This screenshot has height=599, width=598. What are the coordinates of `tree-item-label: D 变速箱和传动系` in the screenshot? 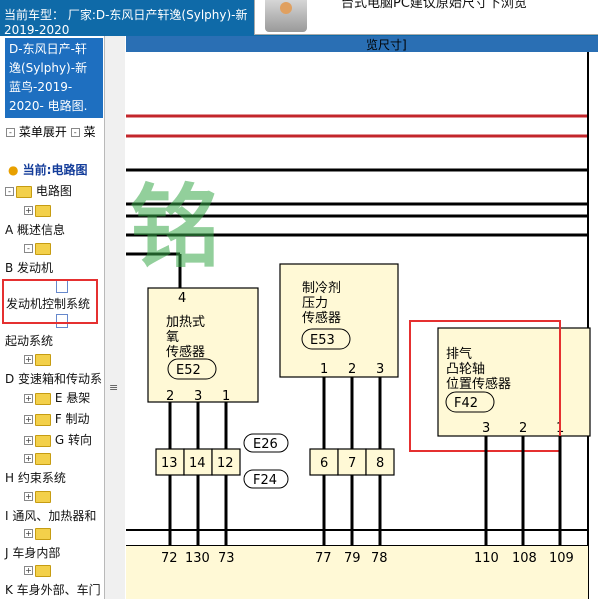 It's located at (53, 379).